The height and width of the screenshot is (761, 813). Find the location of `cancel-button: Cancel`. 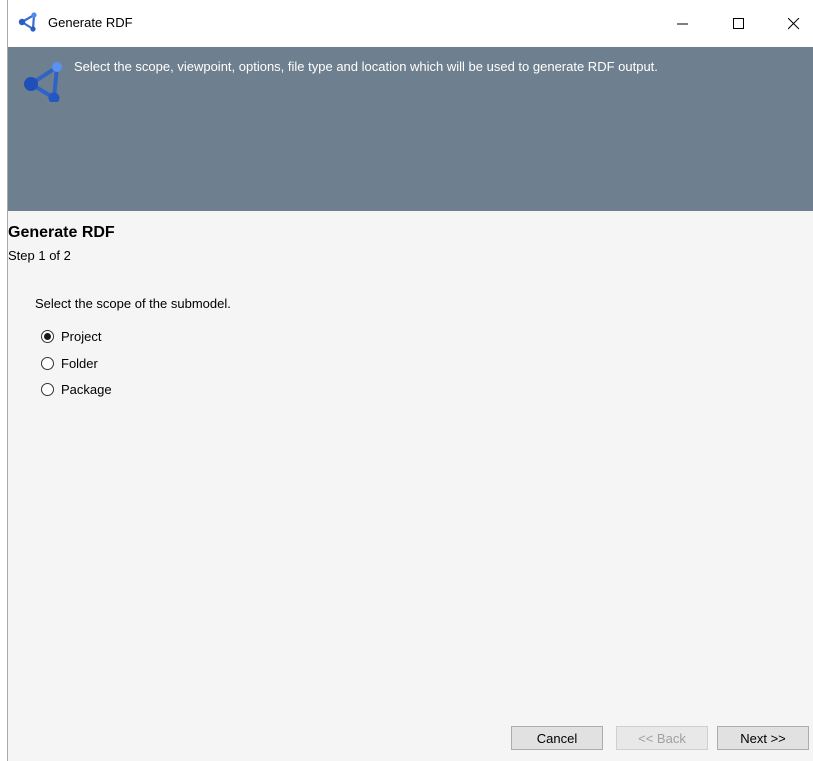

cancel-button: Cancel is located at coordinates (557, 738).